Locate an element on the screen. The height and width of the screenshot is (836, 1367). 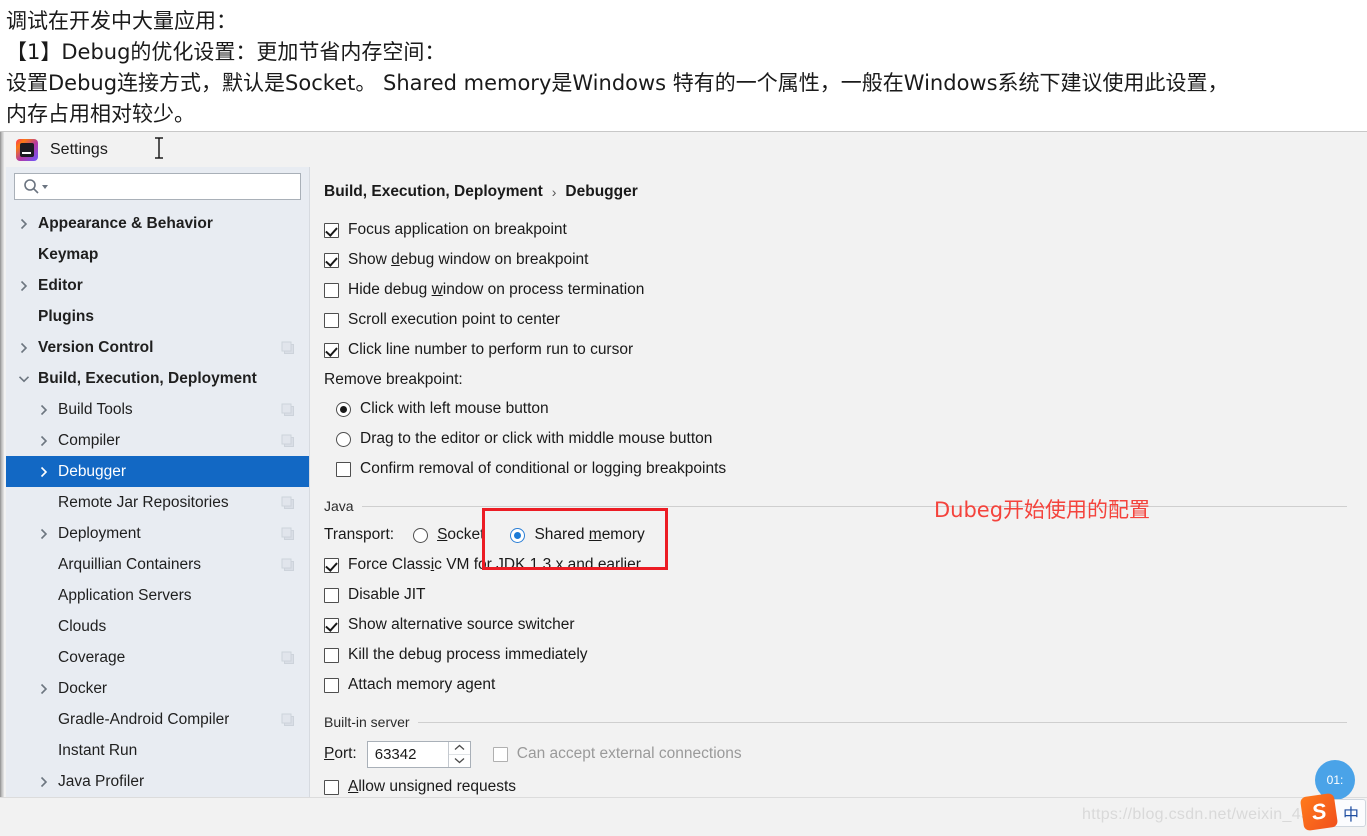
sidebar-item-label: Build, Execution, Deployment is located at coordinates (147, 378).